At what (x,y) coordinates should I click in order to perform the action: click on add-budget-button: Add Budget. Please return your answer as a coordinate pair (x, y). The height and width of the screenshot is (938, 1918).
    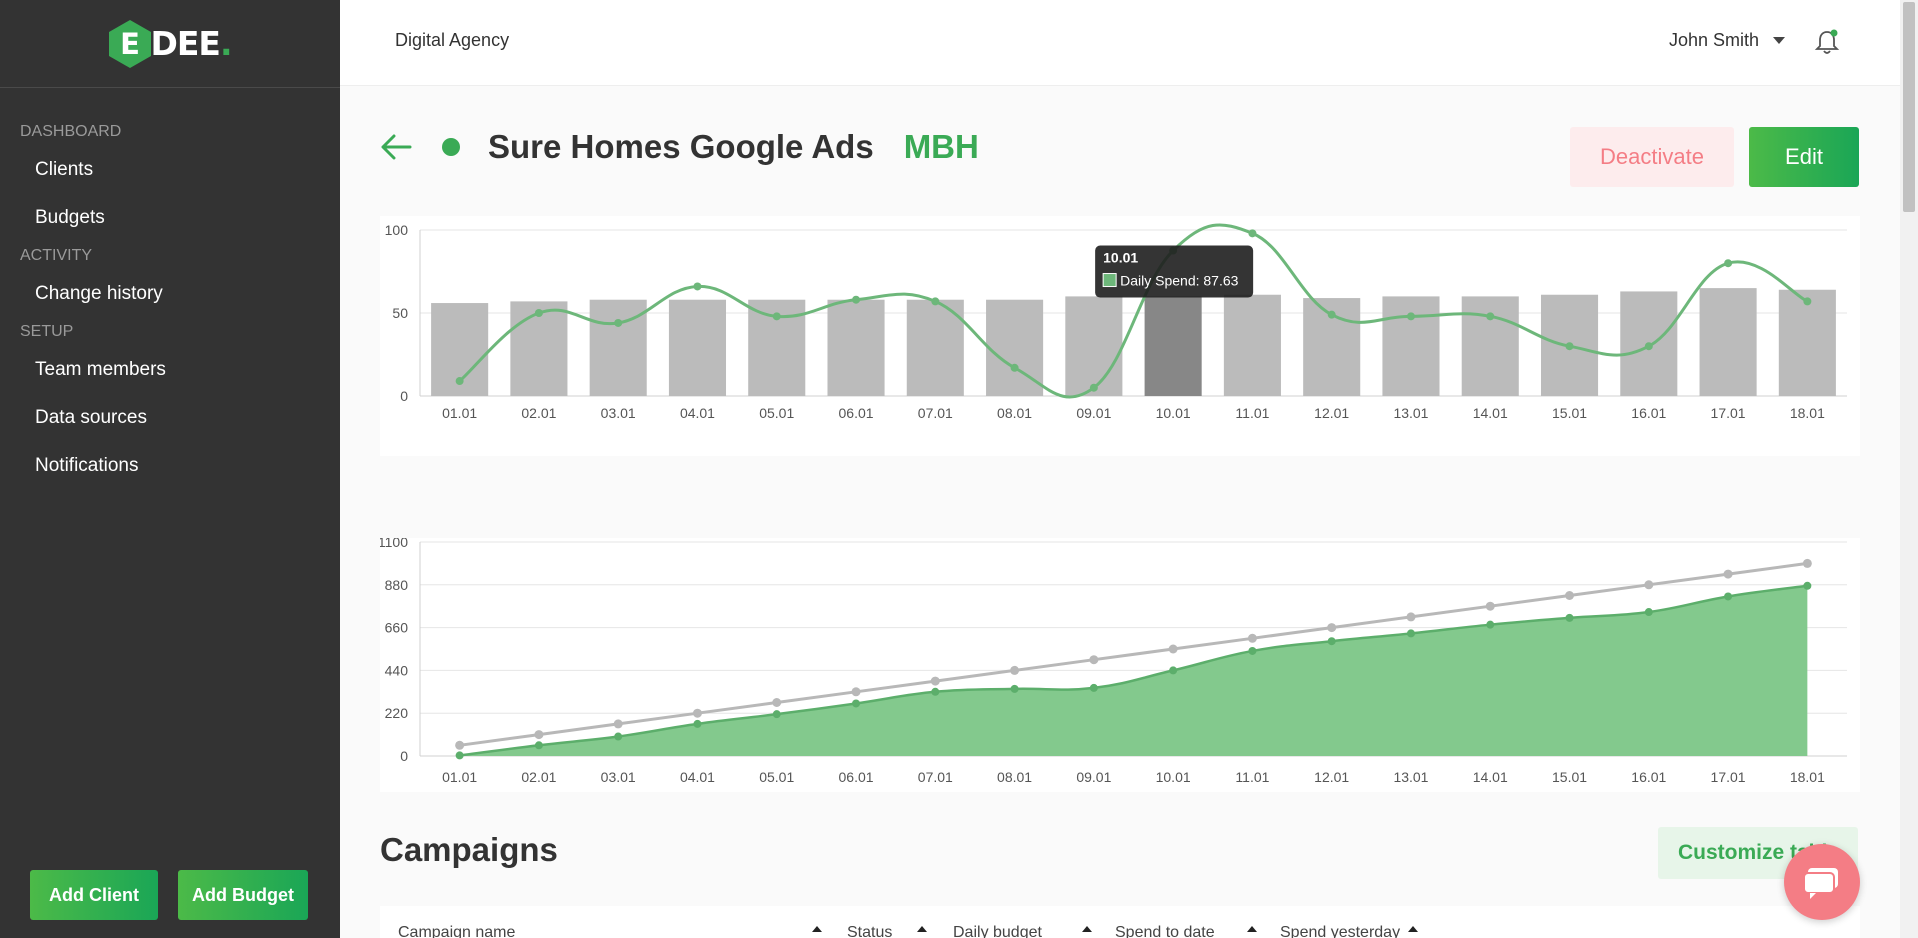
    Looking at the image, I should click on (243, 895).